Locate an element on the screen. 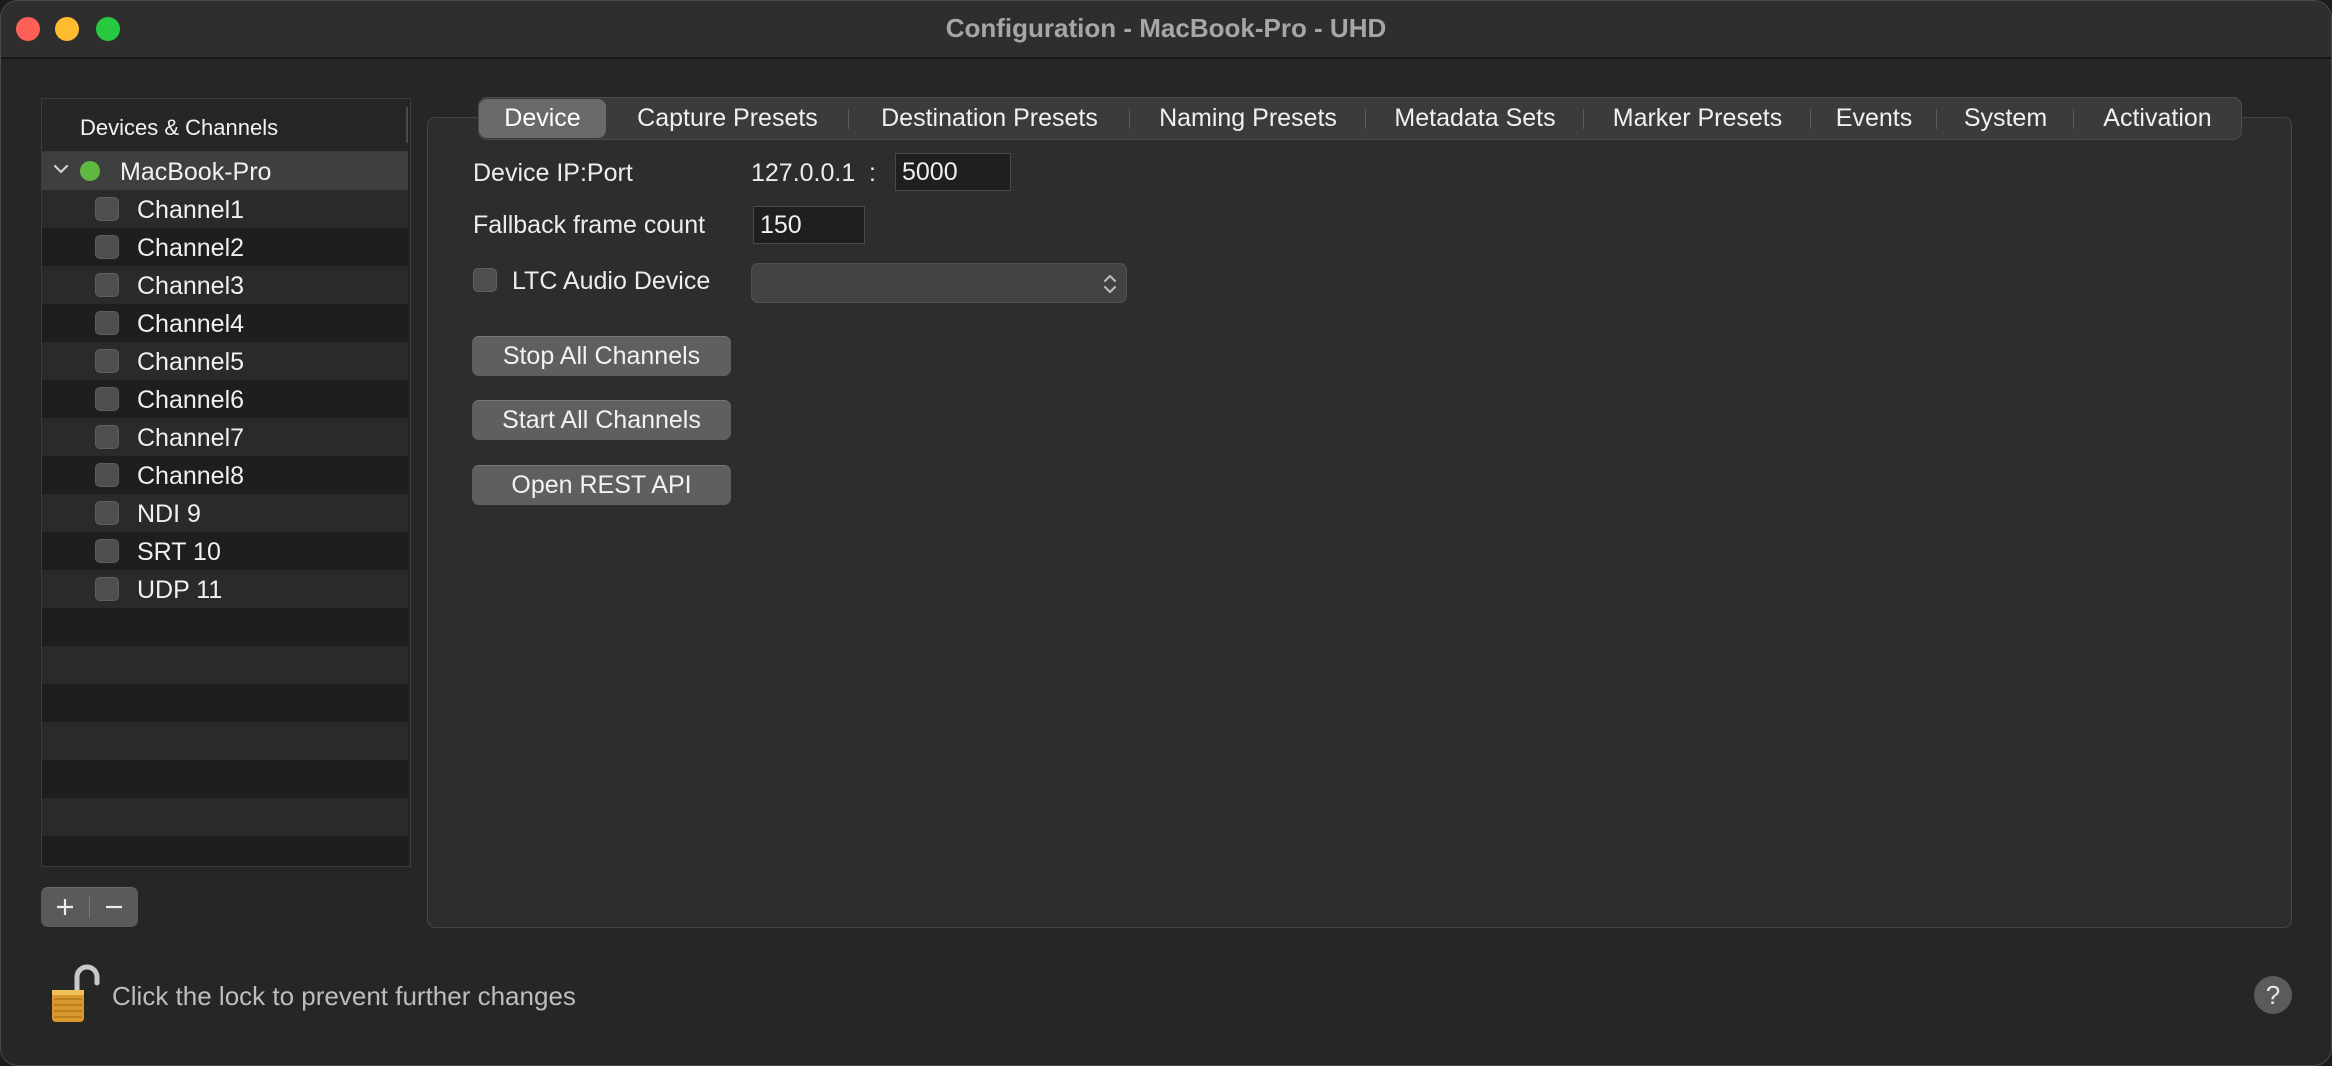  channel-row: Channel1 is located at coordinates (225, 209).